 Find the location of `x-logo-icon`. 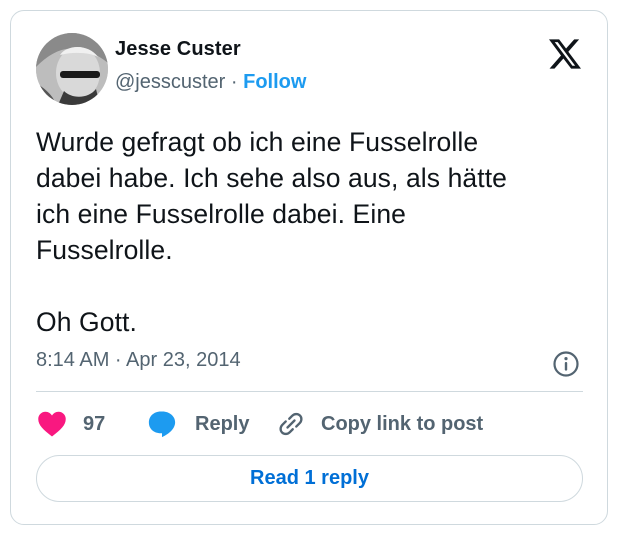

x-logo-icon is located at coordinates (565, 54).